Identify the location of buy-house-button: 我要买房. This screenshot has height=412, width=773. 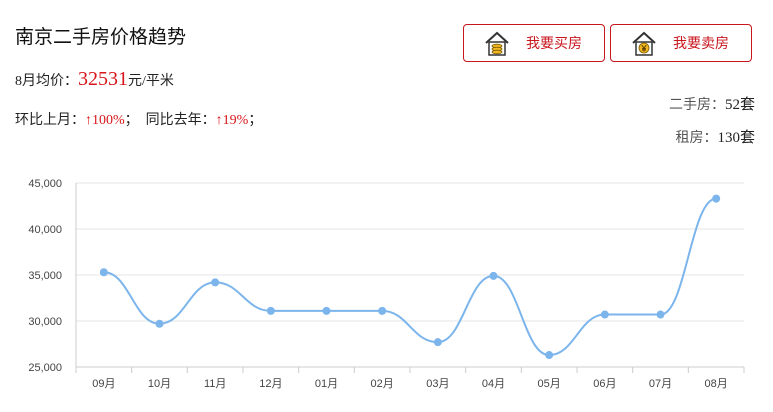
(534, 43).